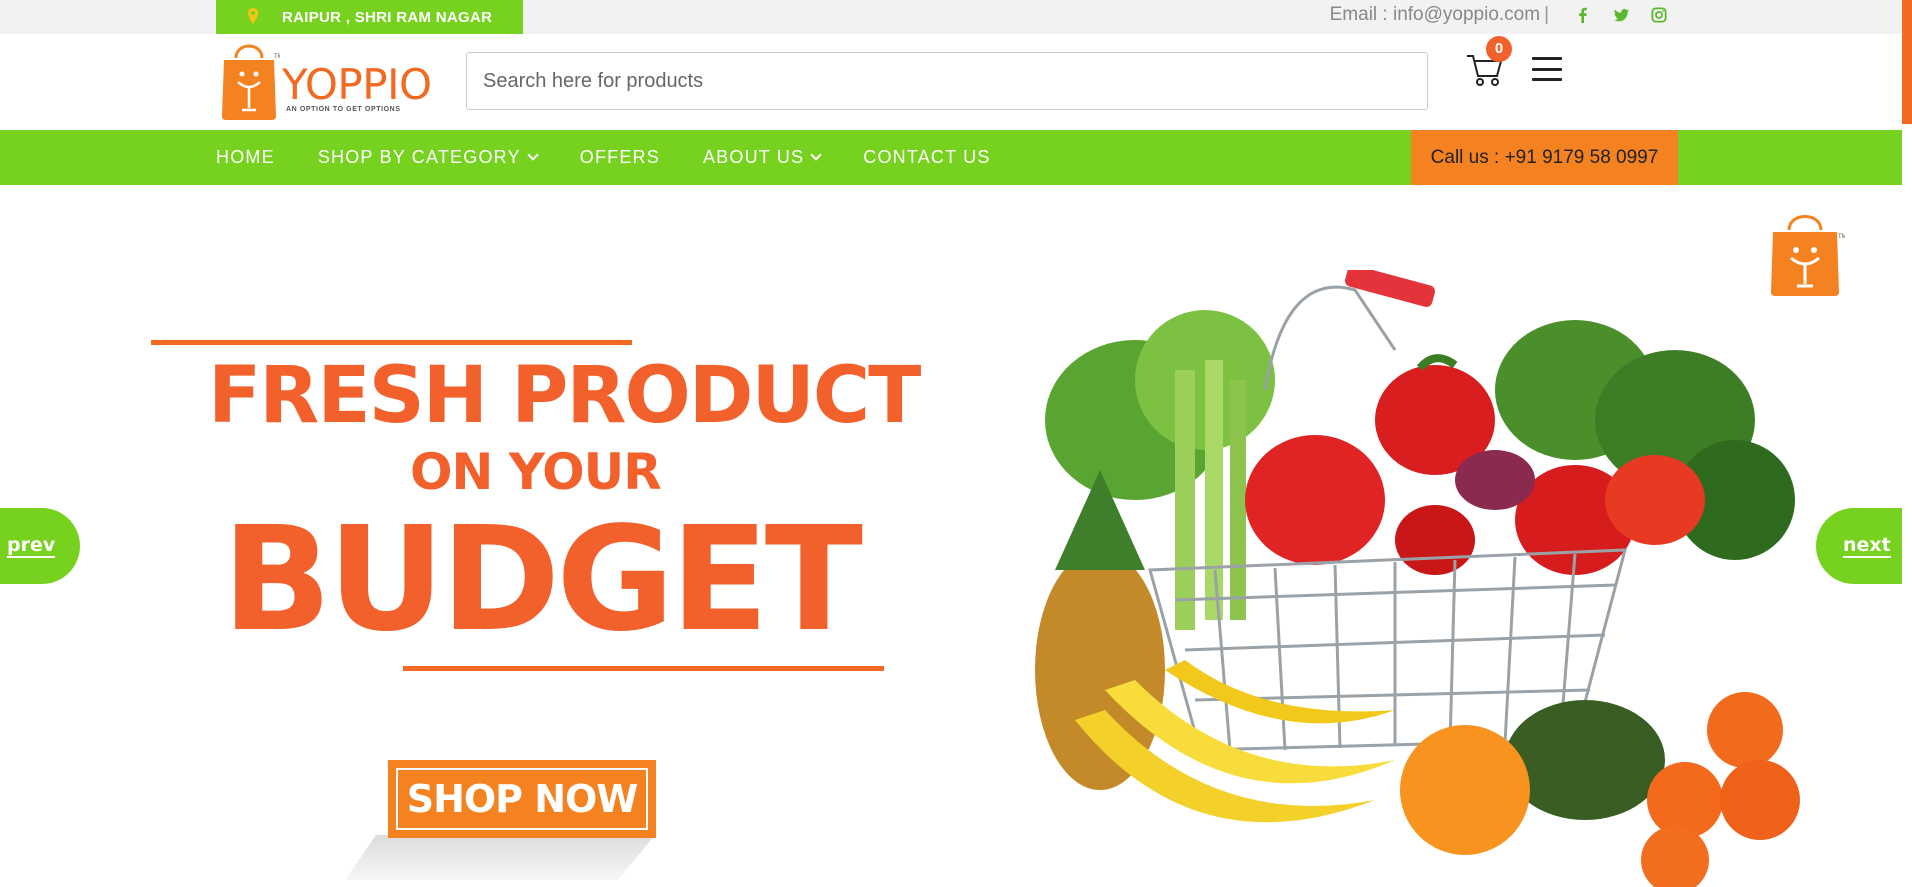 The height and width of the screenshot is (887, 1912). I want to click on cart-count-badge: 0, so click(1499, 49).